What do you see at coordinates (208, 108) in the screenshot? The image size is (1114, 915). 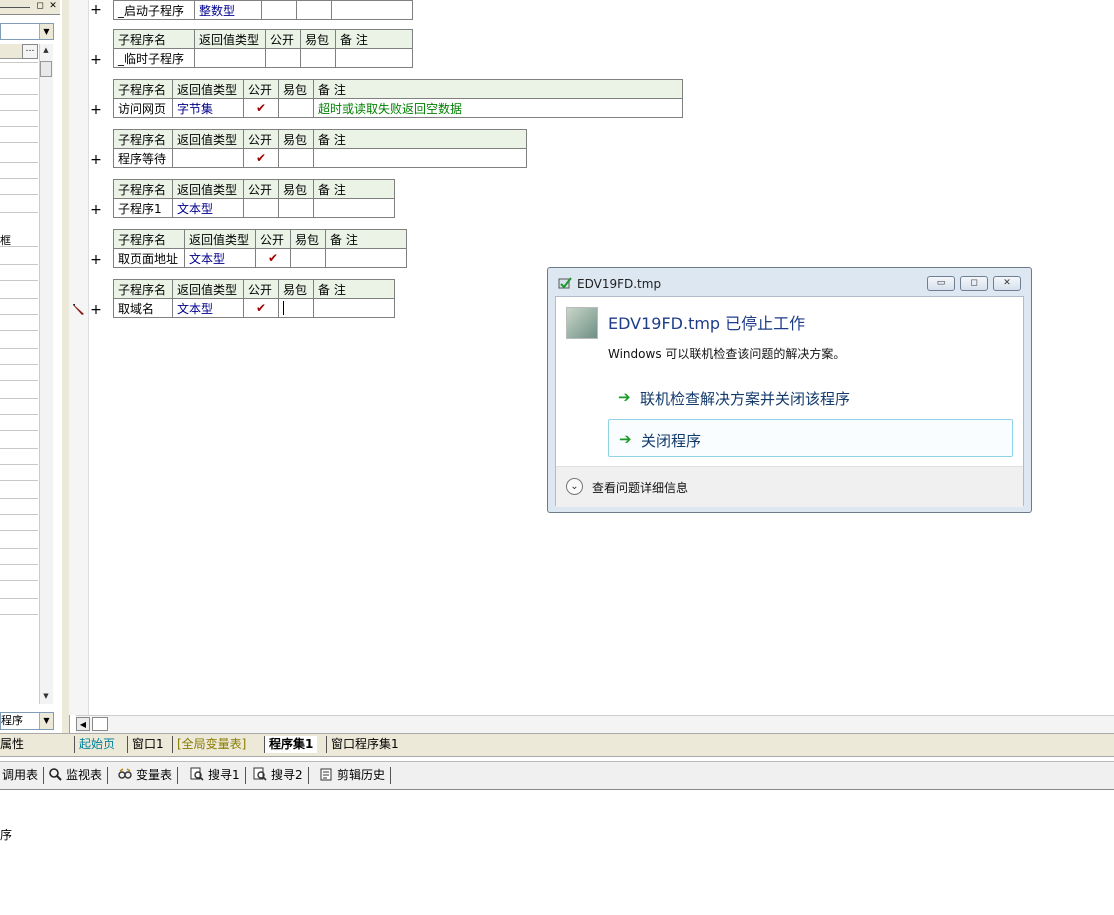 I see `return-type-cell: 字节集` at bounding box center [208, 108].